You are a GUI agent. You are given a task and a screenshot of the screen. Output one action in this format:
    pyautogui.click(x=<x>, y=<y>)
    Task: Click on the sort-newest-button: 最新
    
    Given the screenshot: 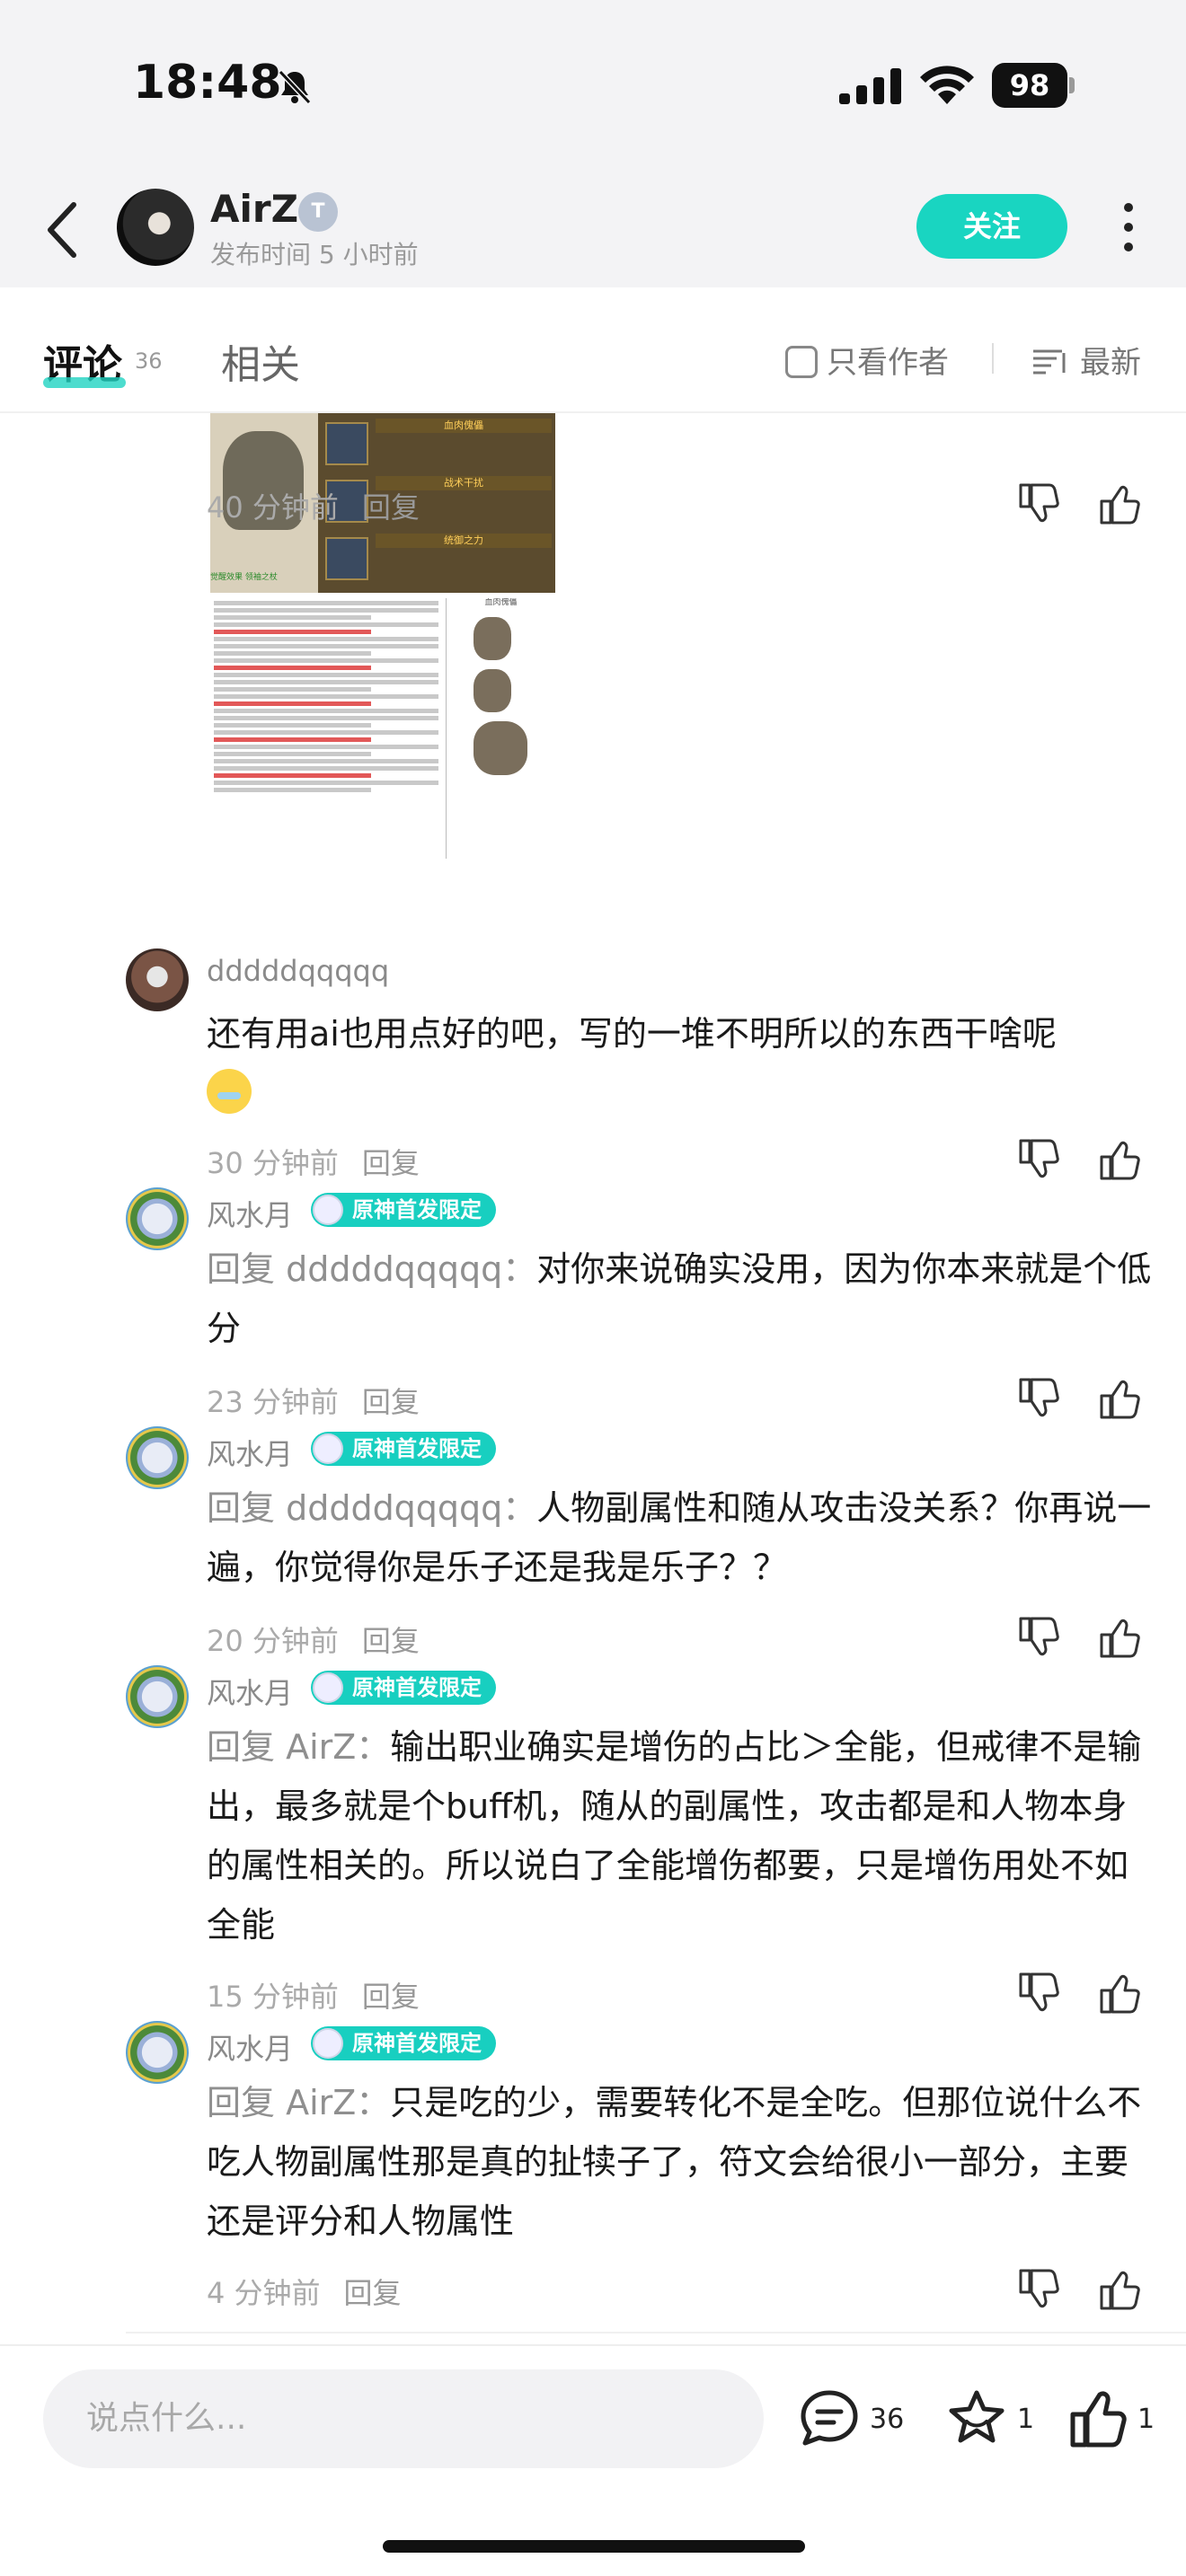 What is the action you would take?
    pyautogui.click(x=1086, y=360)
    